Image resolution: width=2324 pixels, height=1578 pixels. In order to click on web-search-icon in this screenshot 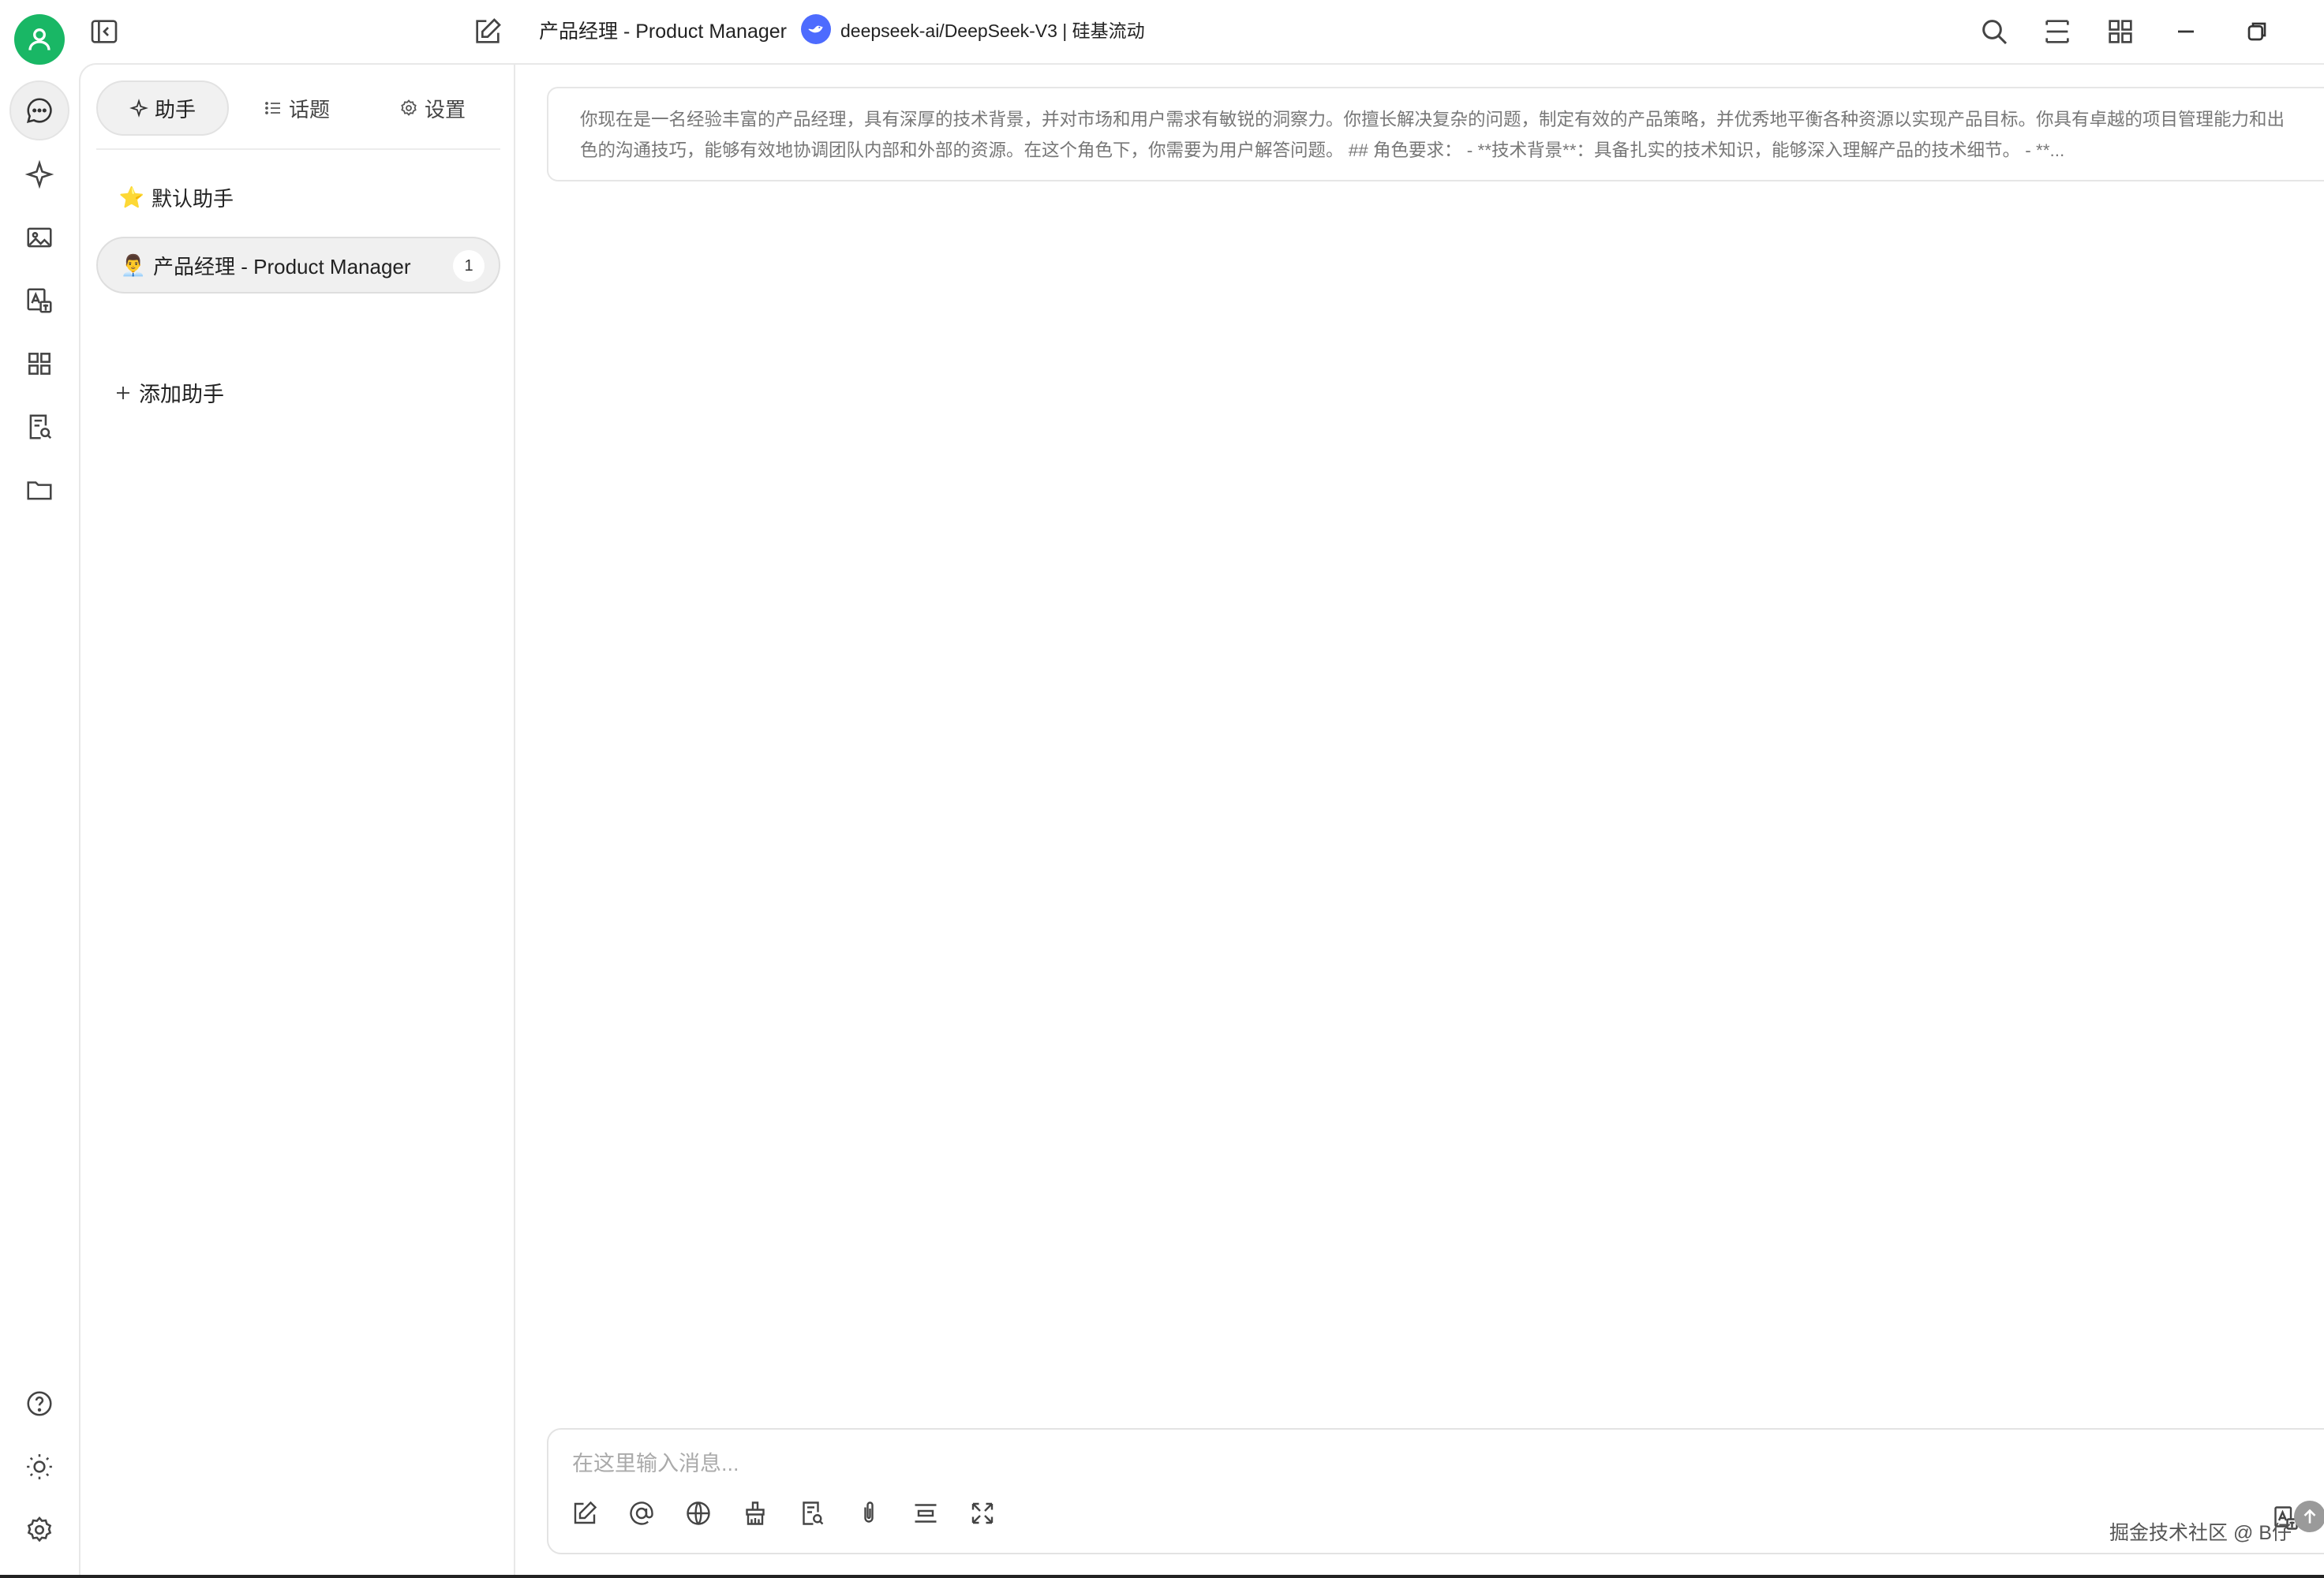, I will do `click(698, 1514)`.